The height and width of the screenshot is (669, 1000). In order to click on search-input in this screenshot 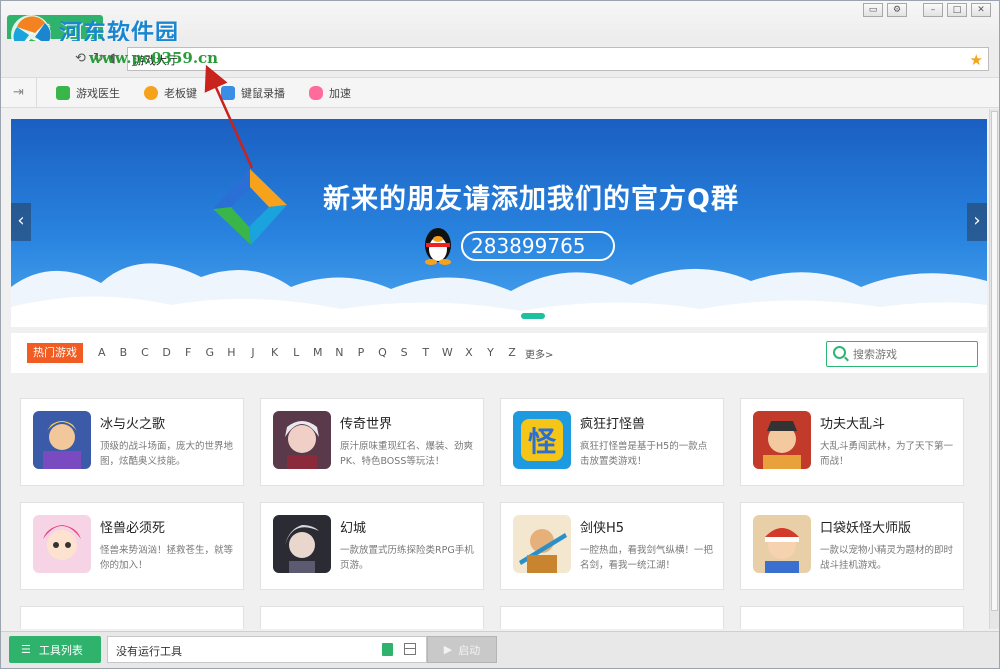, I will do `click(913, 354)`.